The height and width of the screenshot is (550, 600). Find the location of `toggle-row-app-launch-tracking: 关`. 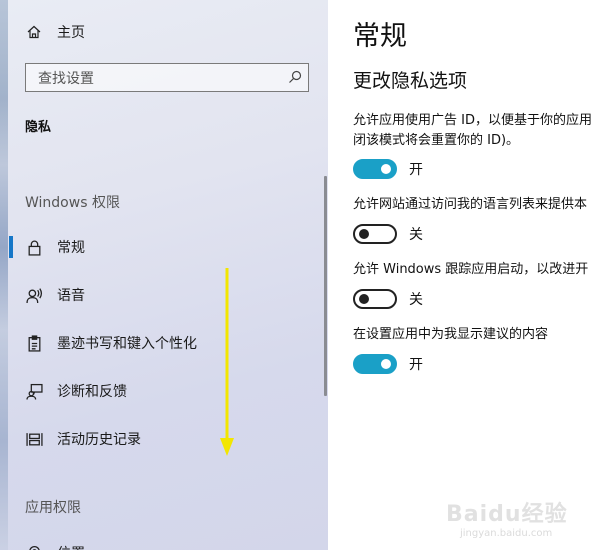

toggle-row-app-launch-tracking: 关 is located at coordinates (388, 299).